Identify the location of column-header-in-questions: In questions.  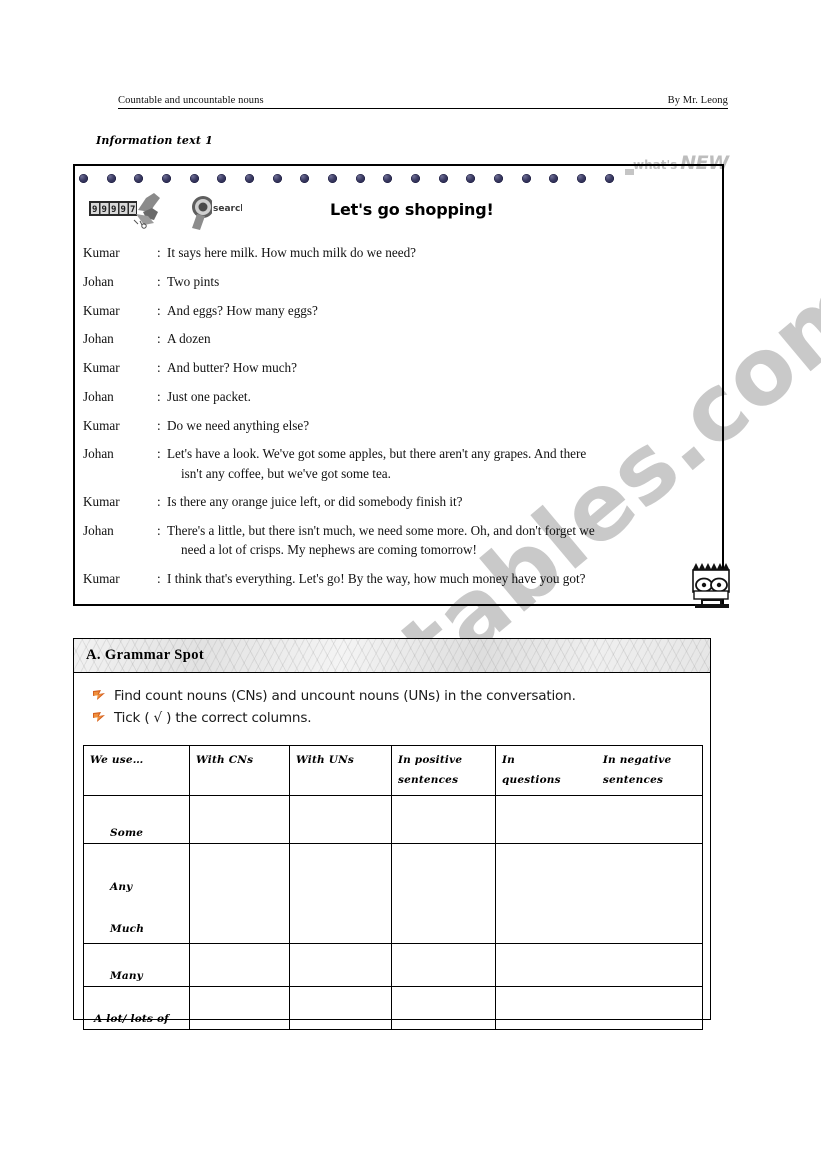
(548, 771).